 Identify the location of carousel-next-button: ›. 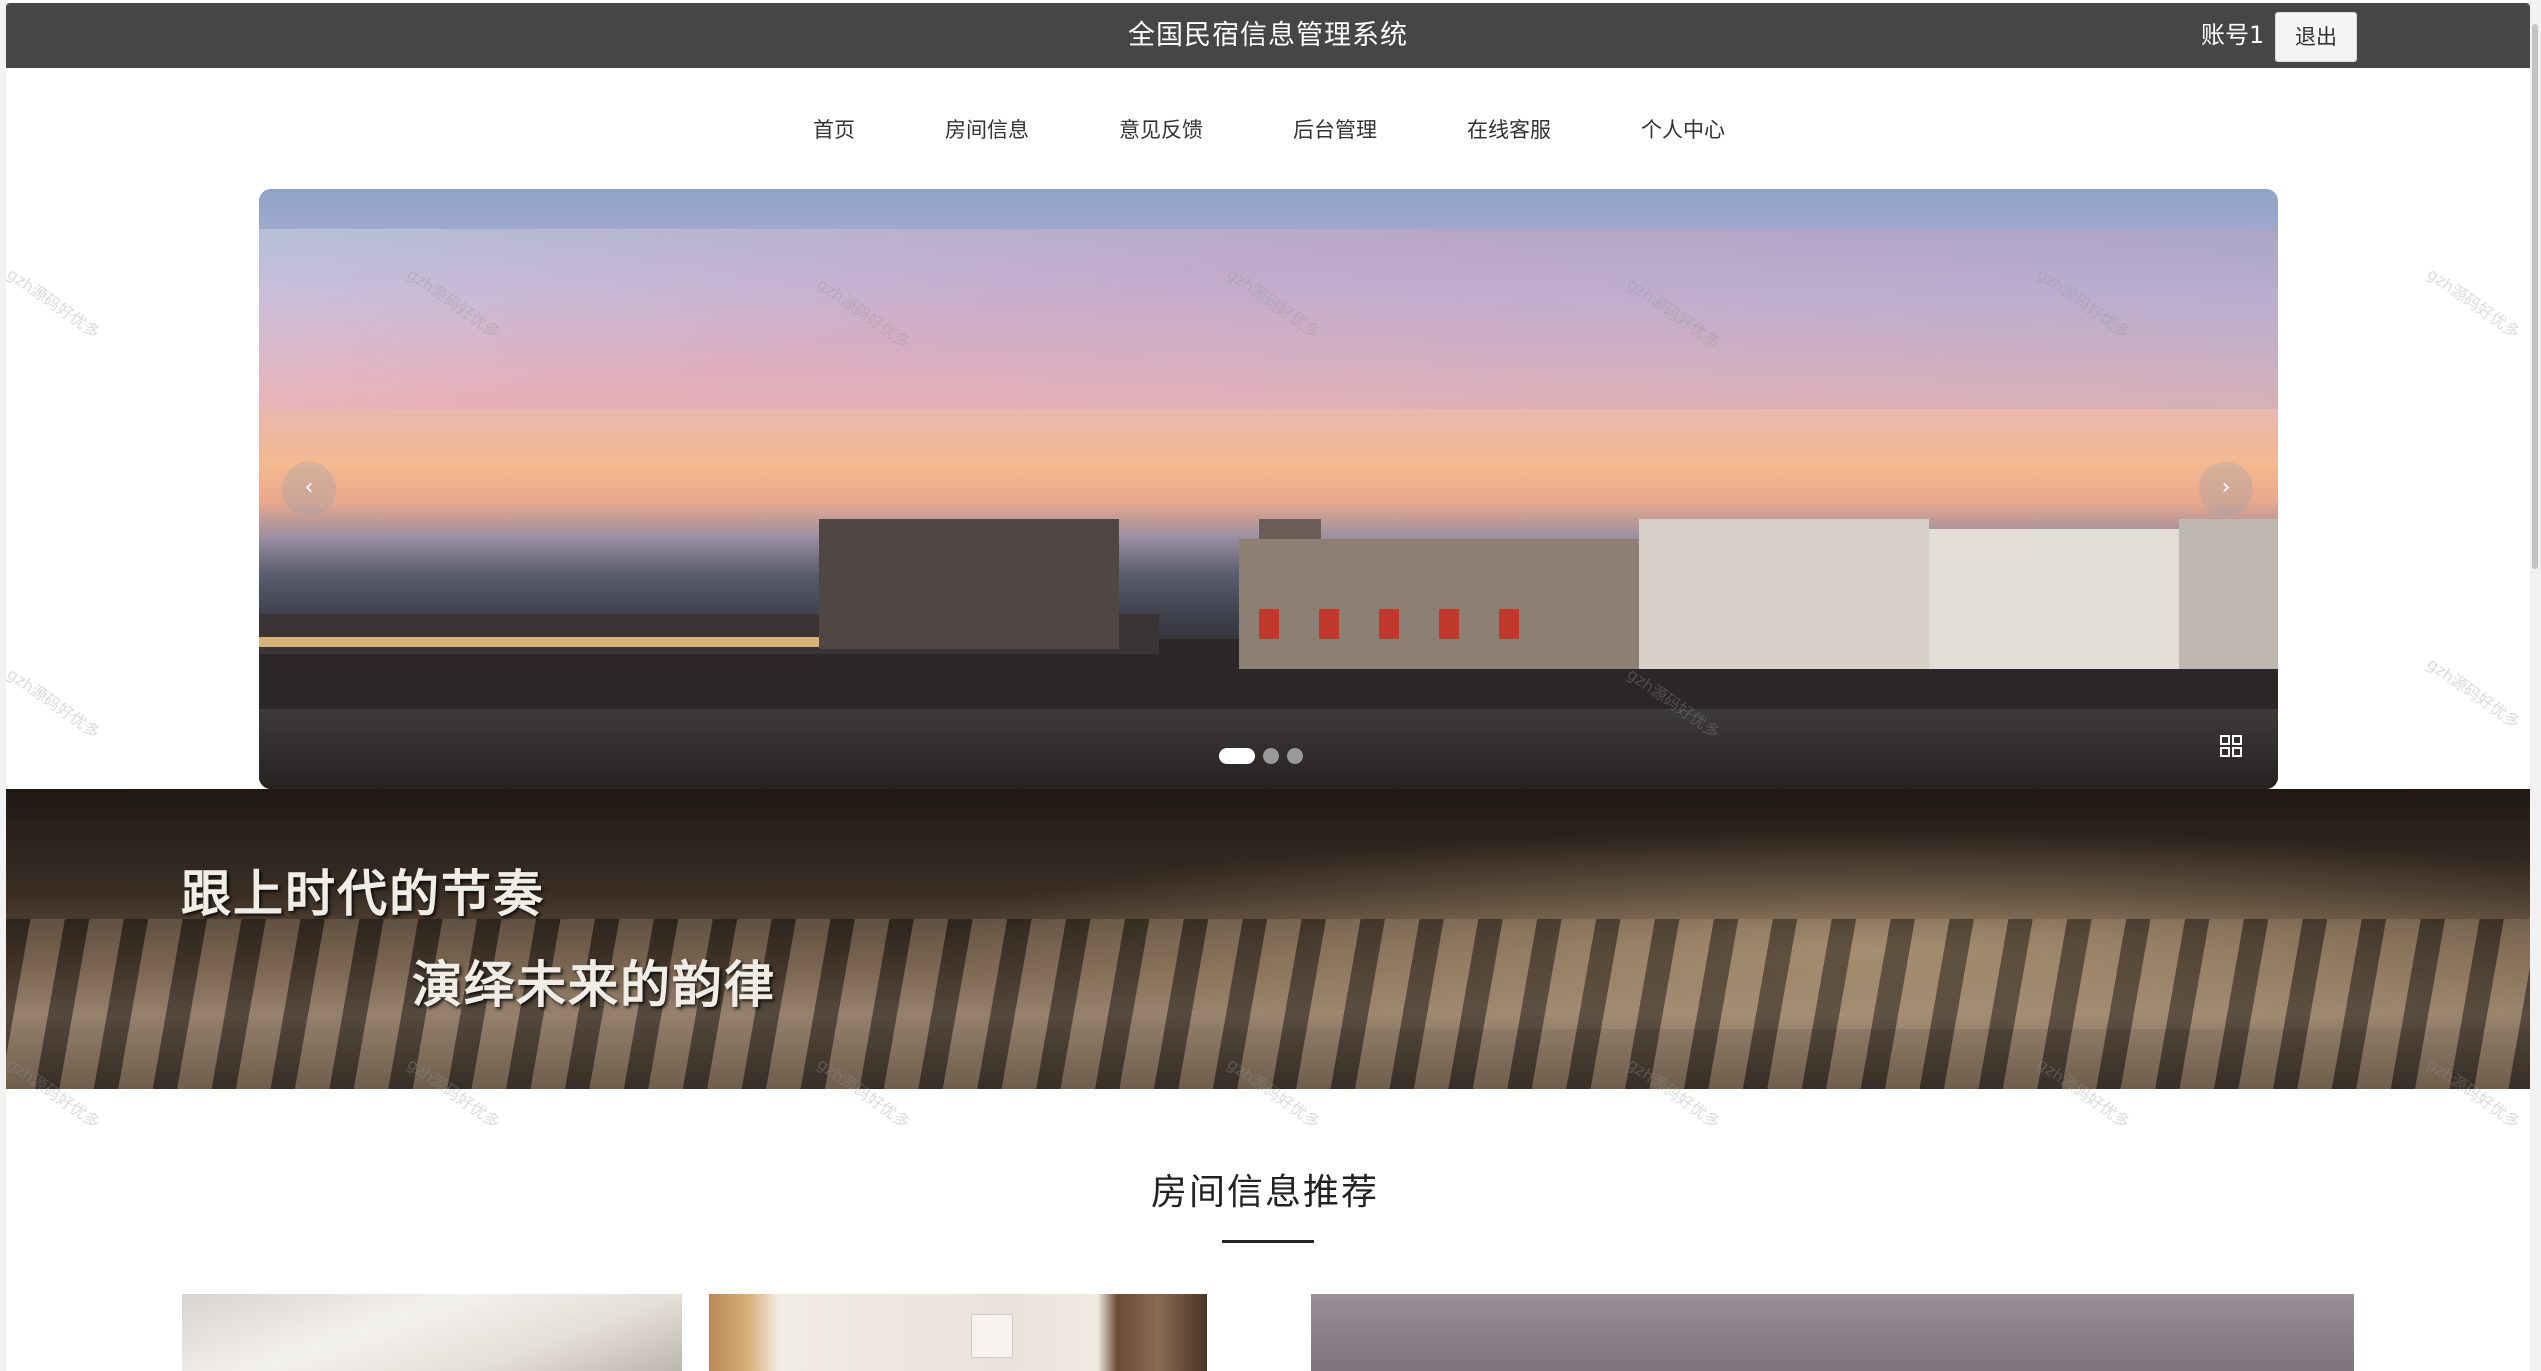
(2226, 489).